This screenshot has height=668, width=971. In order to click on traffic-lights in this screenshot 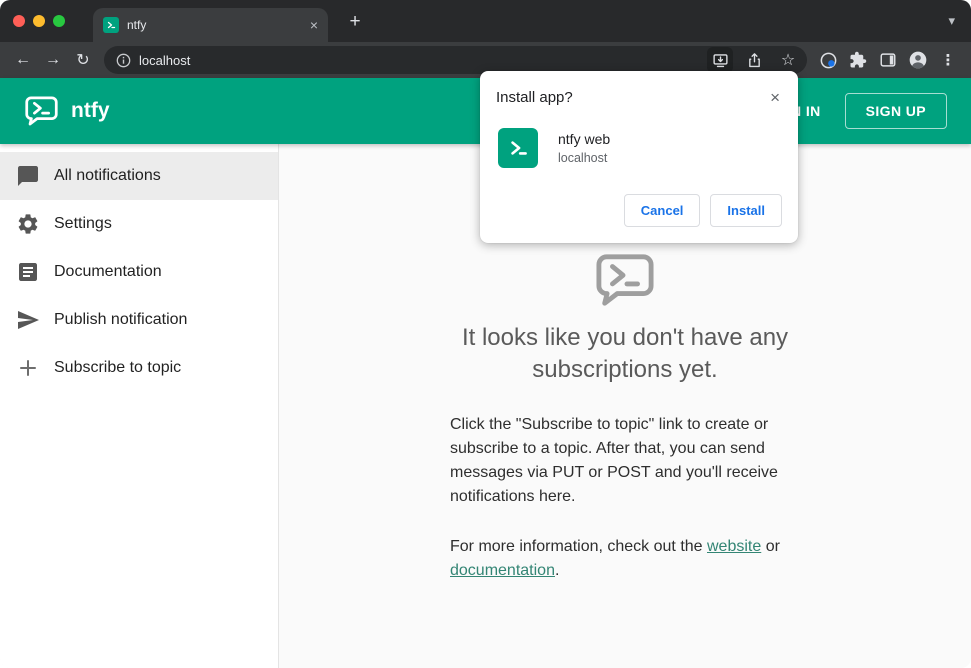, I will do `click(39, 21)`.